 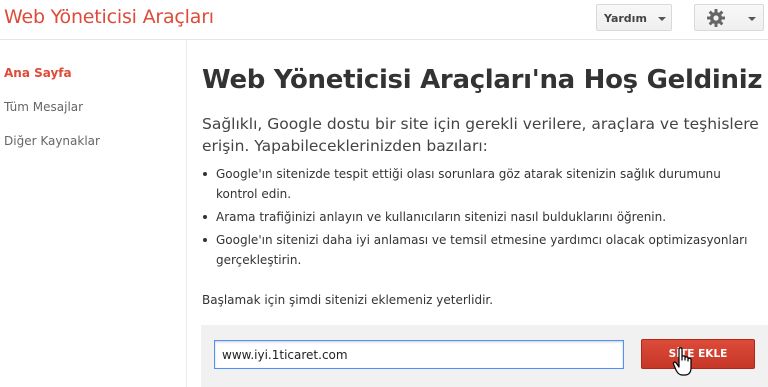 What do you see at coordinates (109, 17) in the screenshot?
I see `app-title: Web Yöneticisi Araçları` at bounding box center [109, 17].